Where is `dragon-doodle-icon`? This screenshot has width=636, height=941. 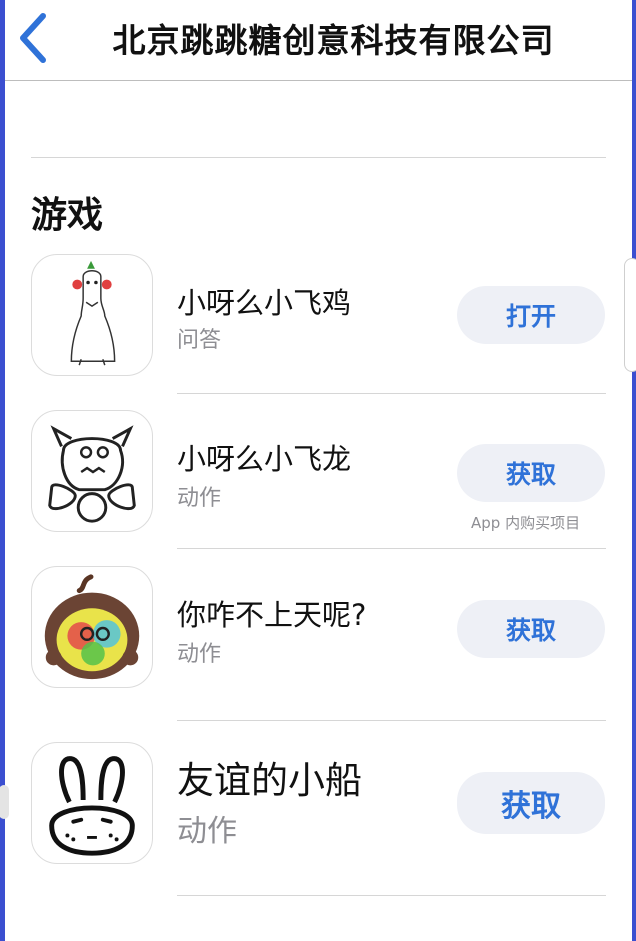 dragon-doodle-icon is located at coordinates (92, 471).